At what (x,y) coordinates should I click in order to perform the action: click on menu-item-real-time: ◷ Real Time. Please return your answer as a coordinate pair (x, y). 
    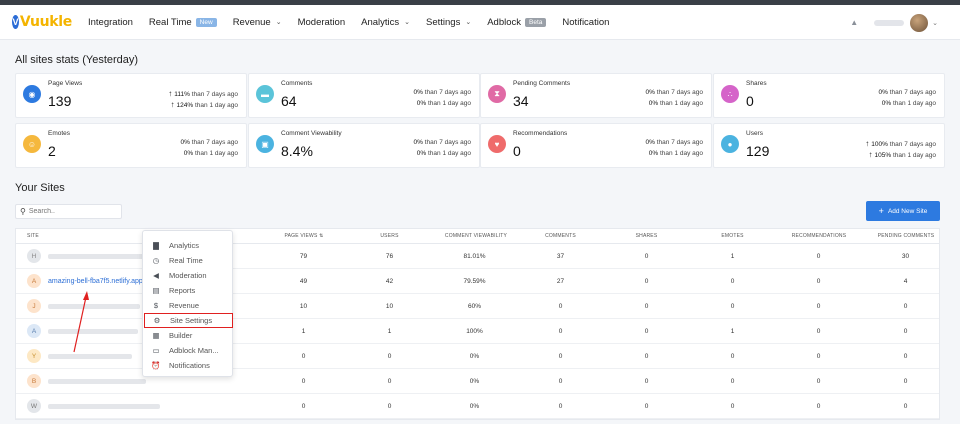
    Looking at the image, I should click on (188, 260).